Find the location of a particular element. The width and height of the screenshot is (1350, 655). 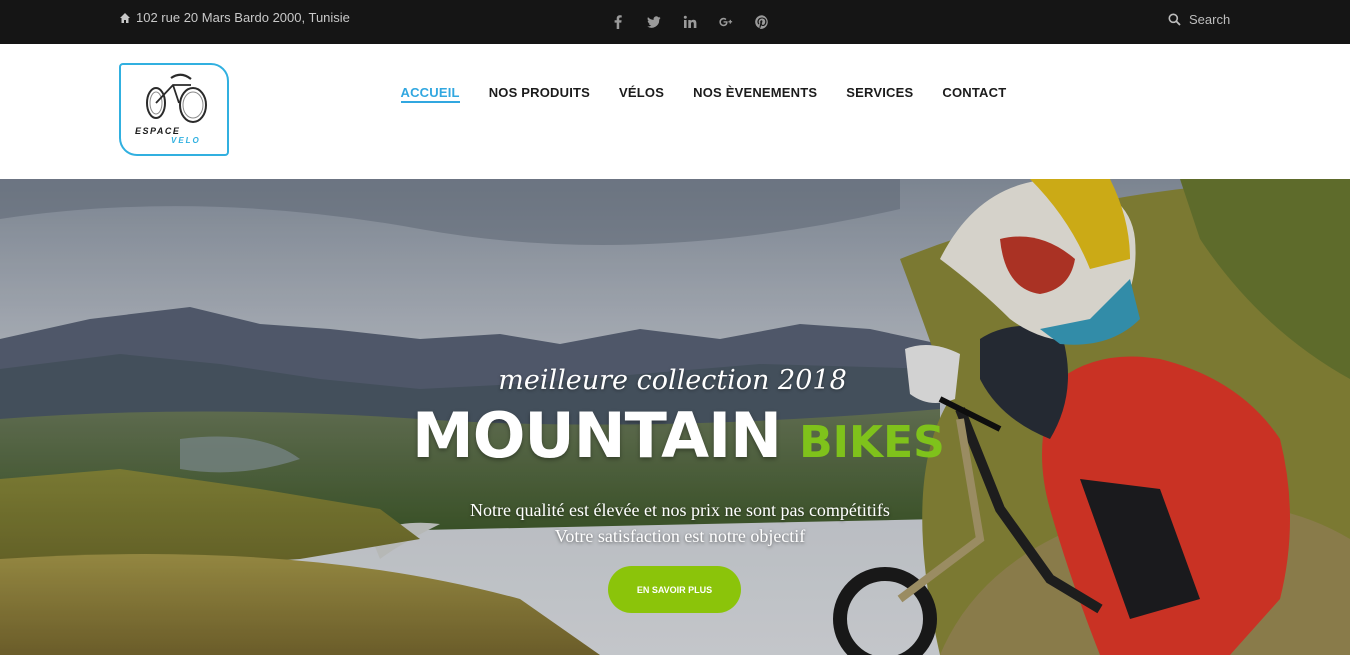

search-box is located at coordinates (1223, 19).